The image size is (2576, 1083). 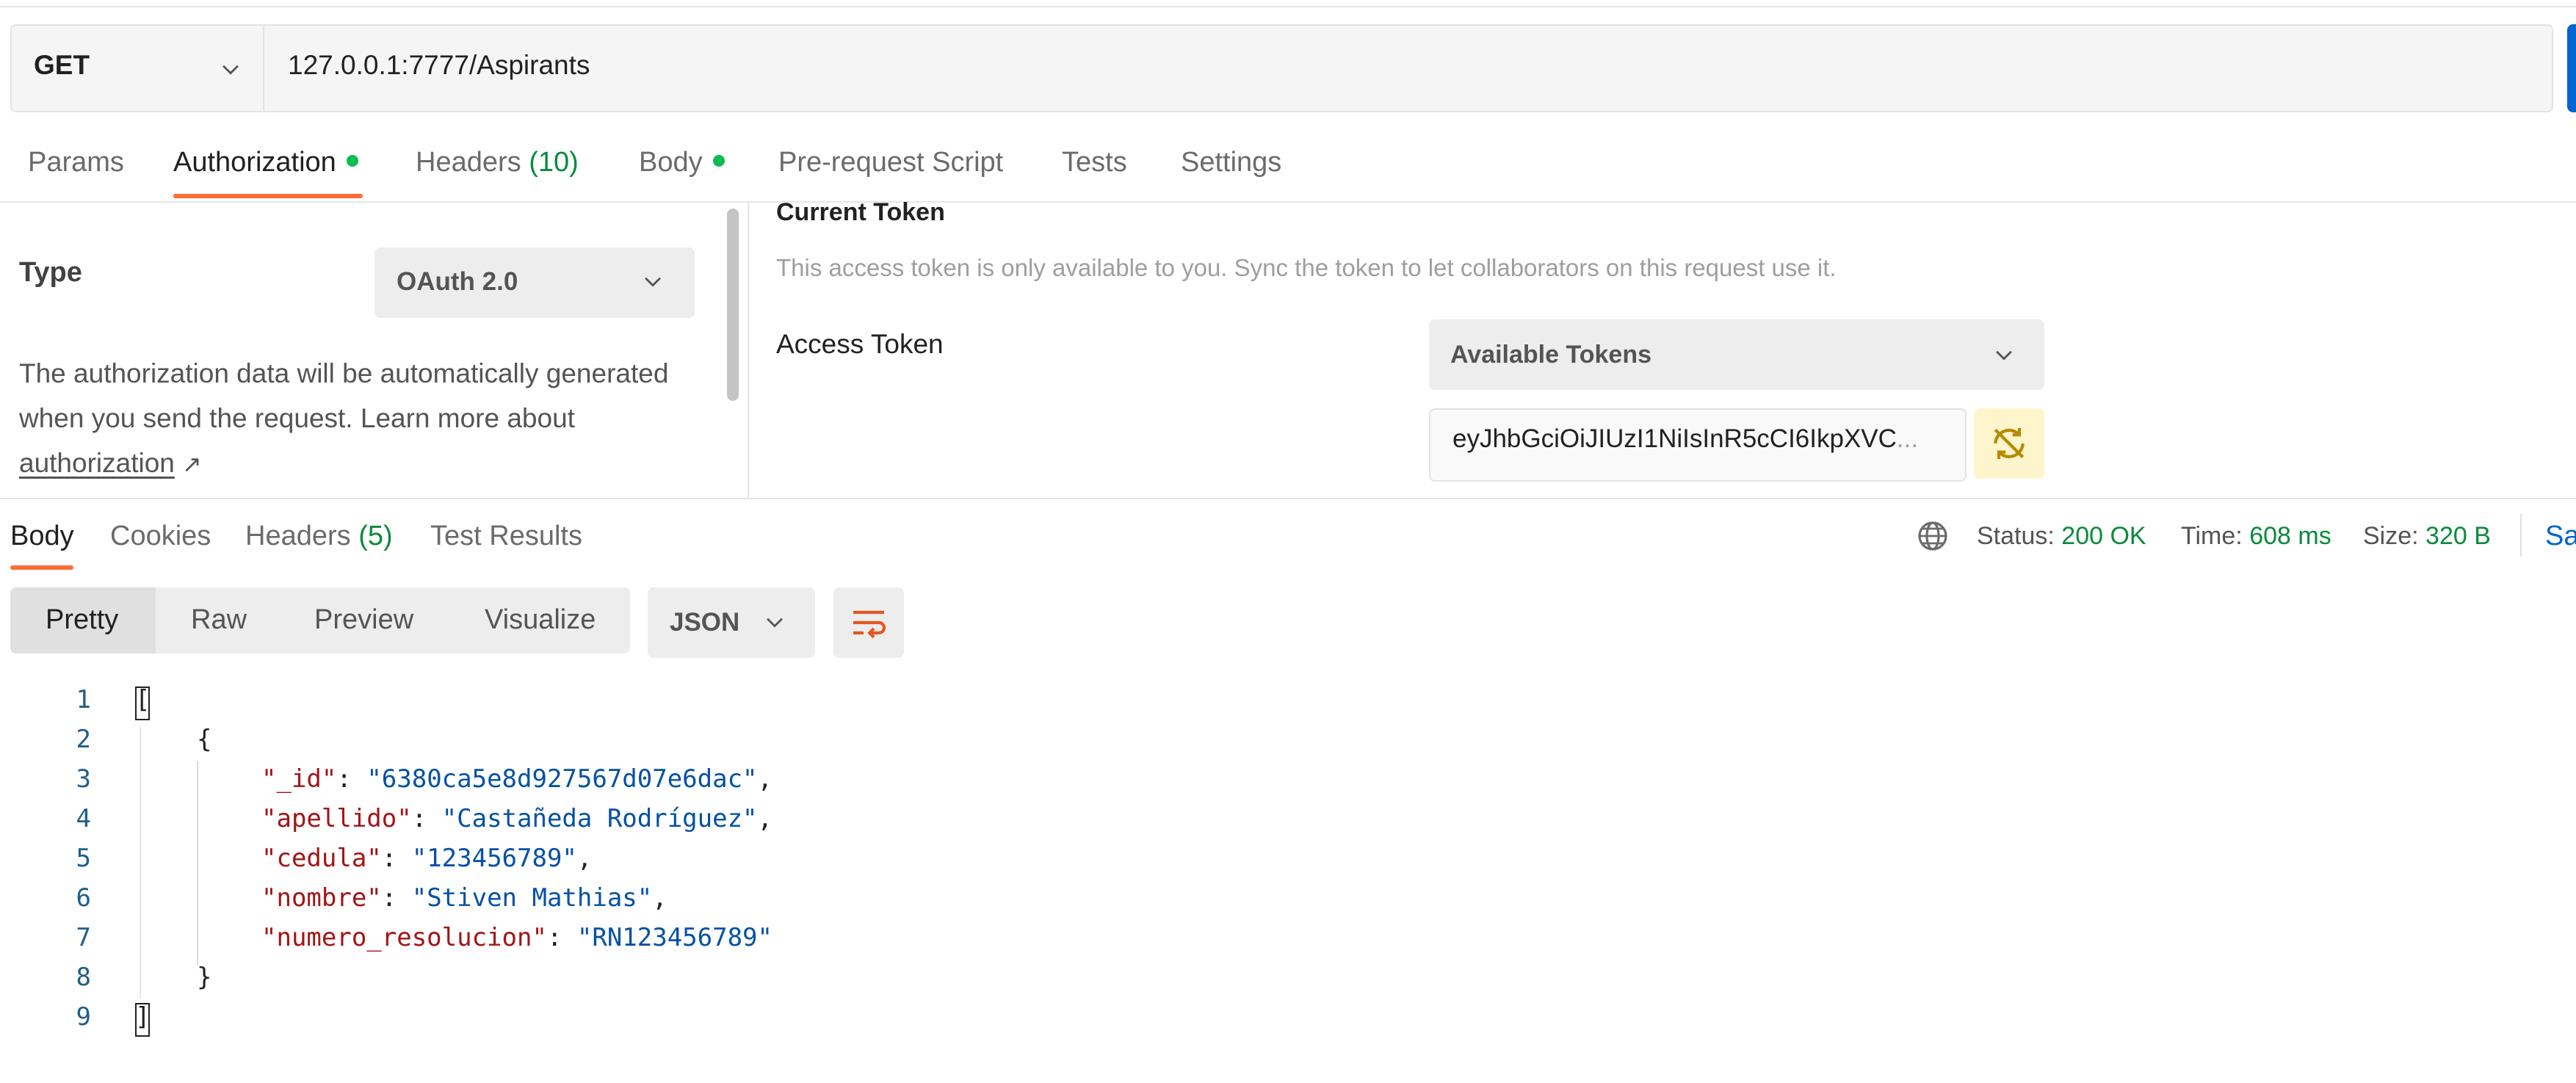 What do you see at coordinates (2571, 68) in the screenshot?
I see `send-button` at bounding box center [2571, 68].